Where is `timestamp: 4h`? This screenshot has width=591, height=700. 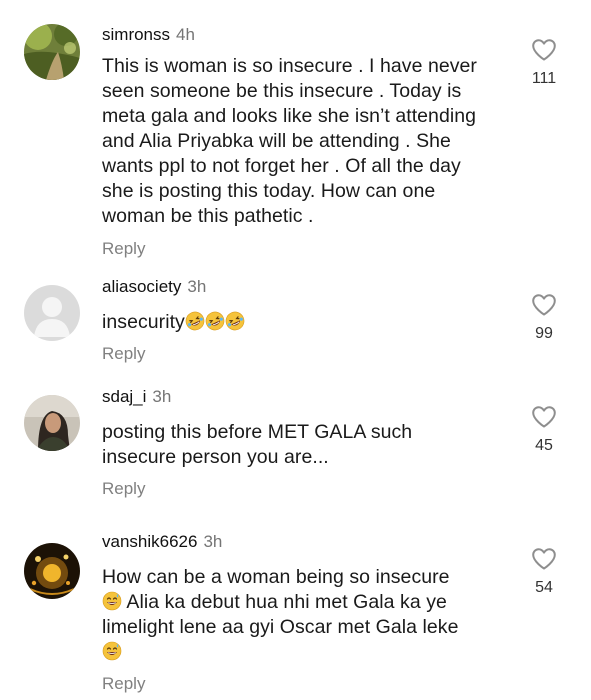 timestamp: 4h is located at coordinates (185, 34).